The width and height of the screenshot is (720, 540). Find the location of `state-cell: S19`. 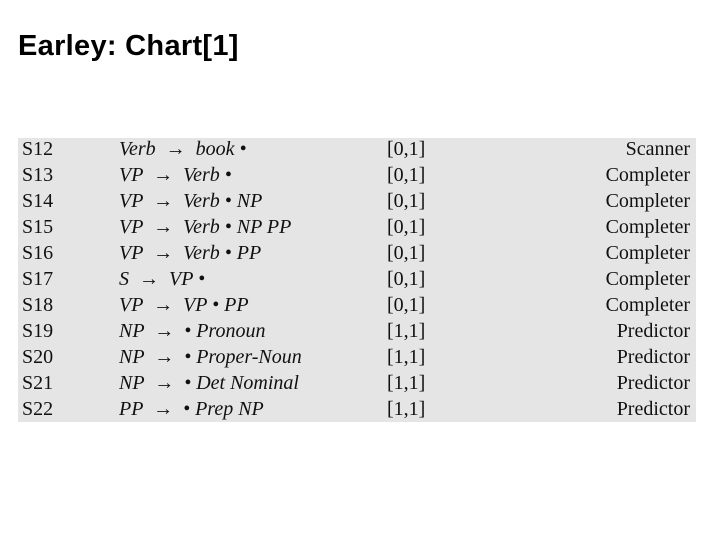

state-cell: S19 is located at coordinates (38, 331).